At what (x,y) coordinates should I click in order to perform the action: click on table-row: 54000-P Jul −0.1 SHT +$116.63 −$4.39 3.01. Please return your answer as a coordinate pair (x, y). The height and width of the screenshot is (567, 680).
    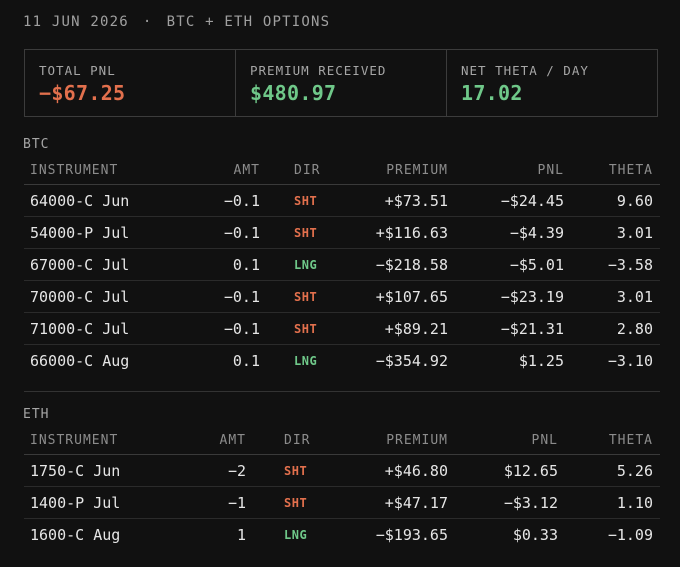
    Looking at the image, I should click on (342, 232).